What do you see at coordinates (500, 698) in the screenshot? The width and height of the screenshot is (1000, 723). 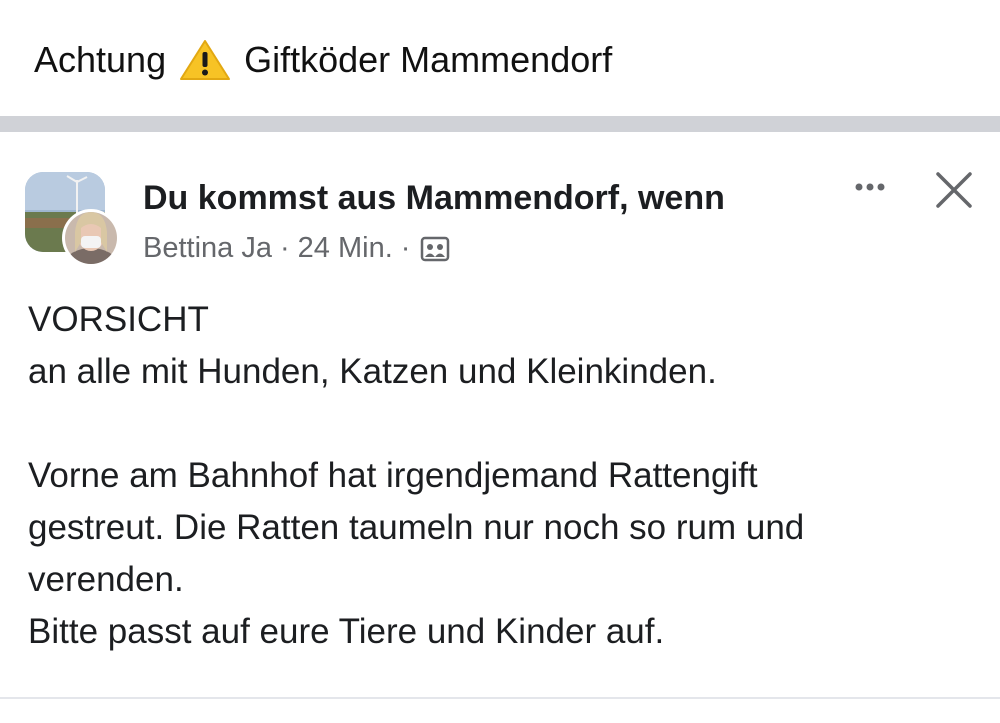 I see `bottom-divider` at bounding box center [500, 698].